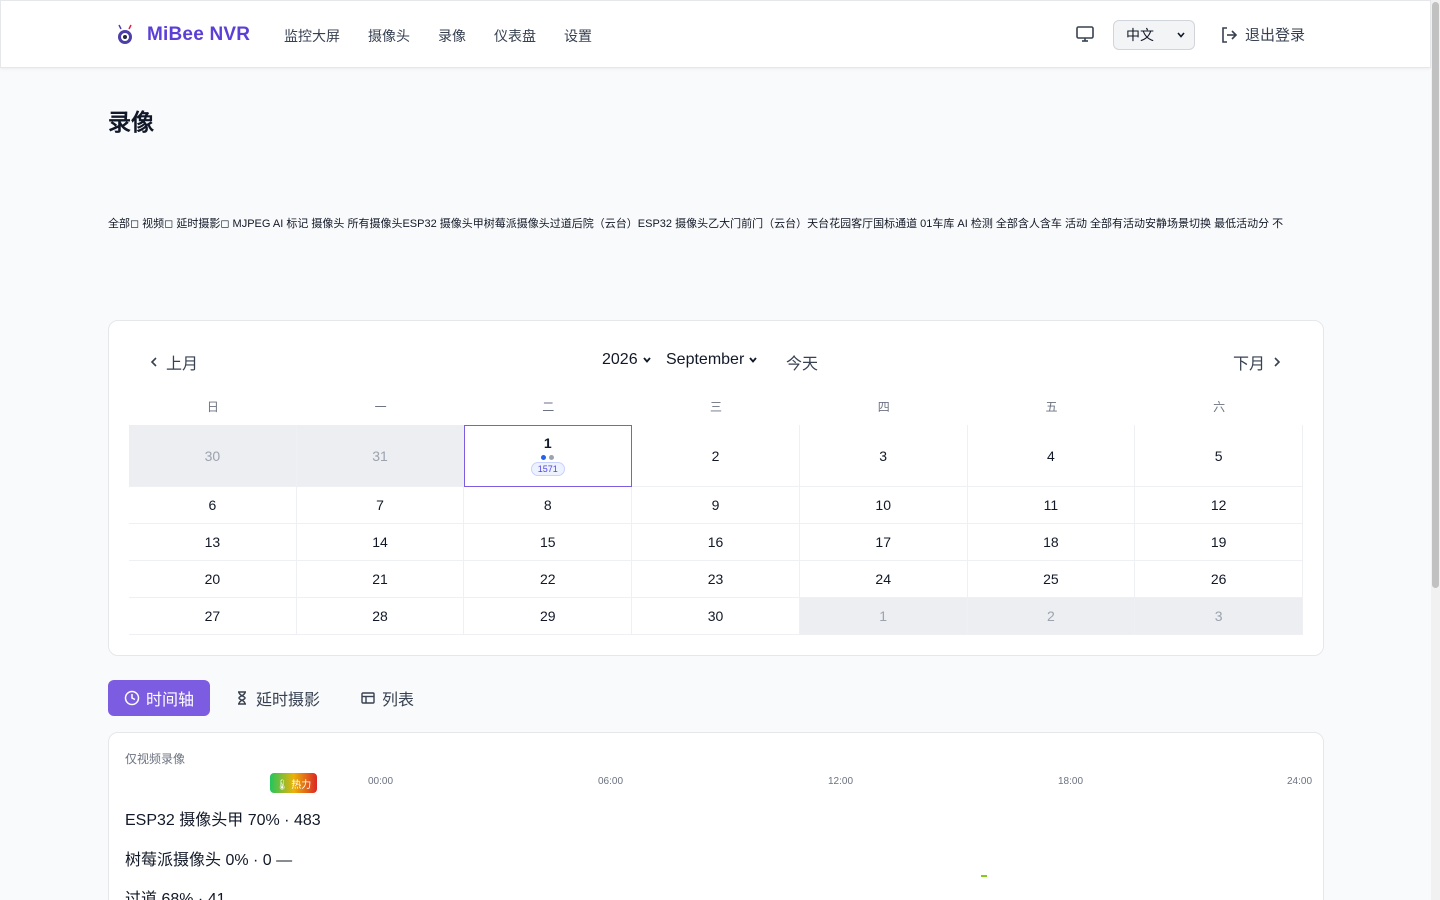 The image size is (1440, 900). Describe the element at coordinates (380, 456) in the screenshot. I see `calendar-day: 31` at that location.